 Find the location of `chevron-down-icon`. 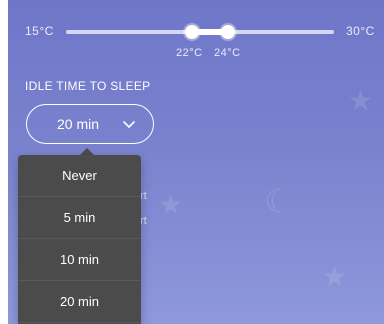

chevron-down-icon is located at coordinates (129, 124).